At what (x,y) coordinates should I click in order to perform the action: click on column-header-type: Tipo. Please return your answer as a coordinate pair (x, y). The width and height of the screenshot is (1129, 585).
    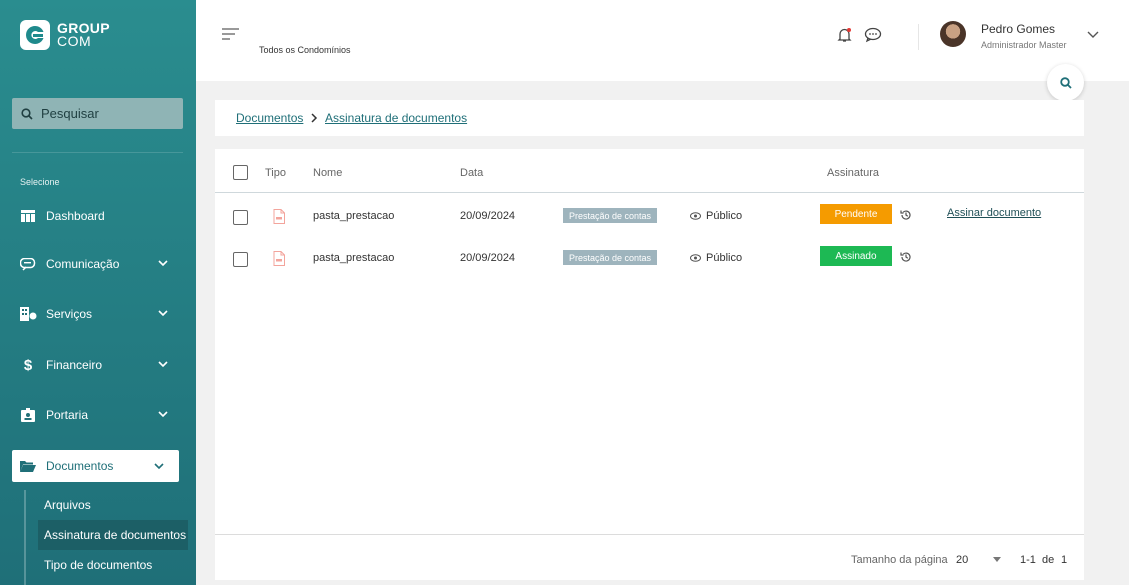
    Looking at the image, I should click on (275, 173).